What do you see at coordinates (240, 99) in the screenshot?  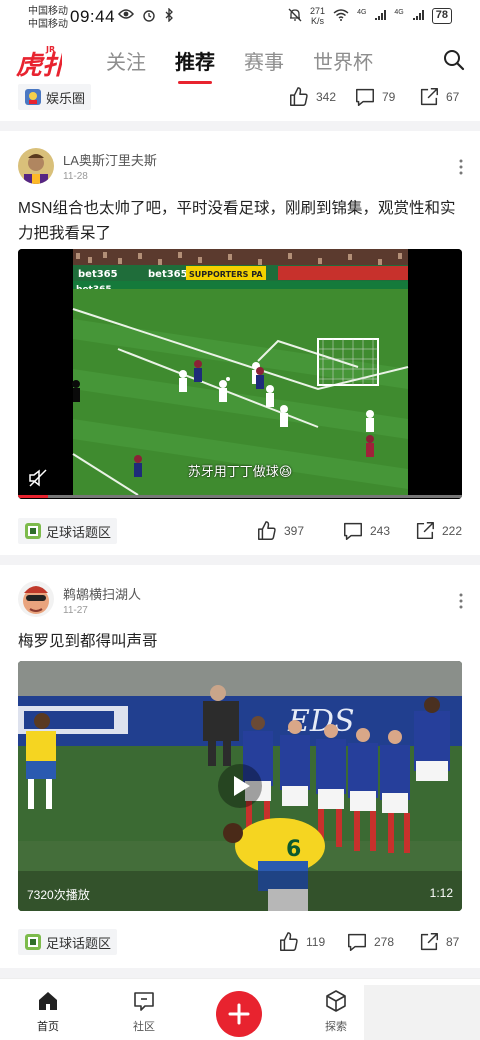 I see `partial-post-footer: 娱乐圈 342 79 67` at bounding box center [240, 99].